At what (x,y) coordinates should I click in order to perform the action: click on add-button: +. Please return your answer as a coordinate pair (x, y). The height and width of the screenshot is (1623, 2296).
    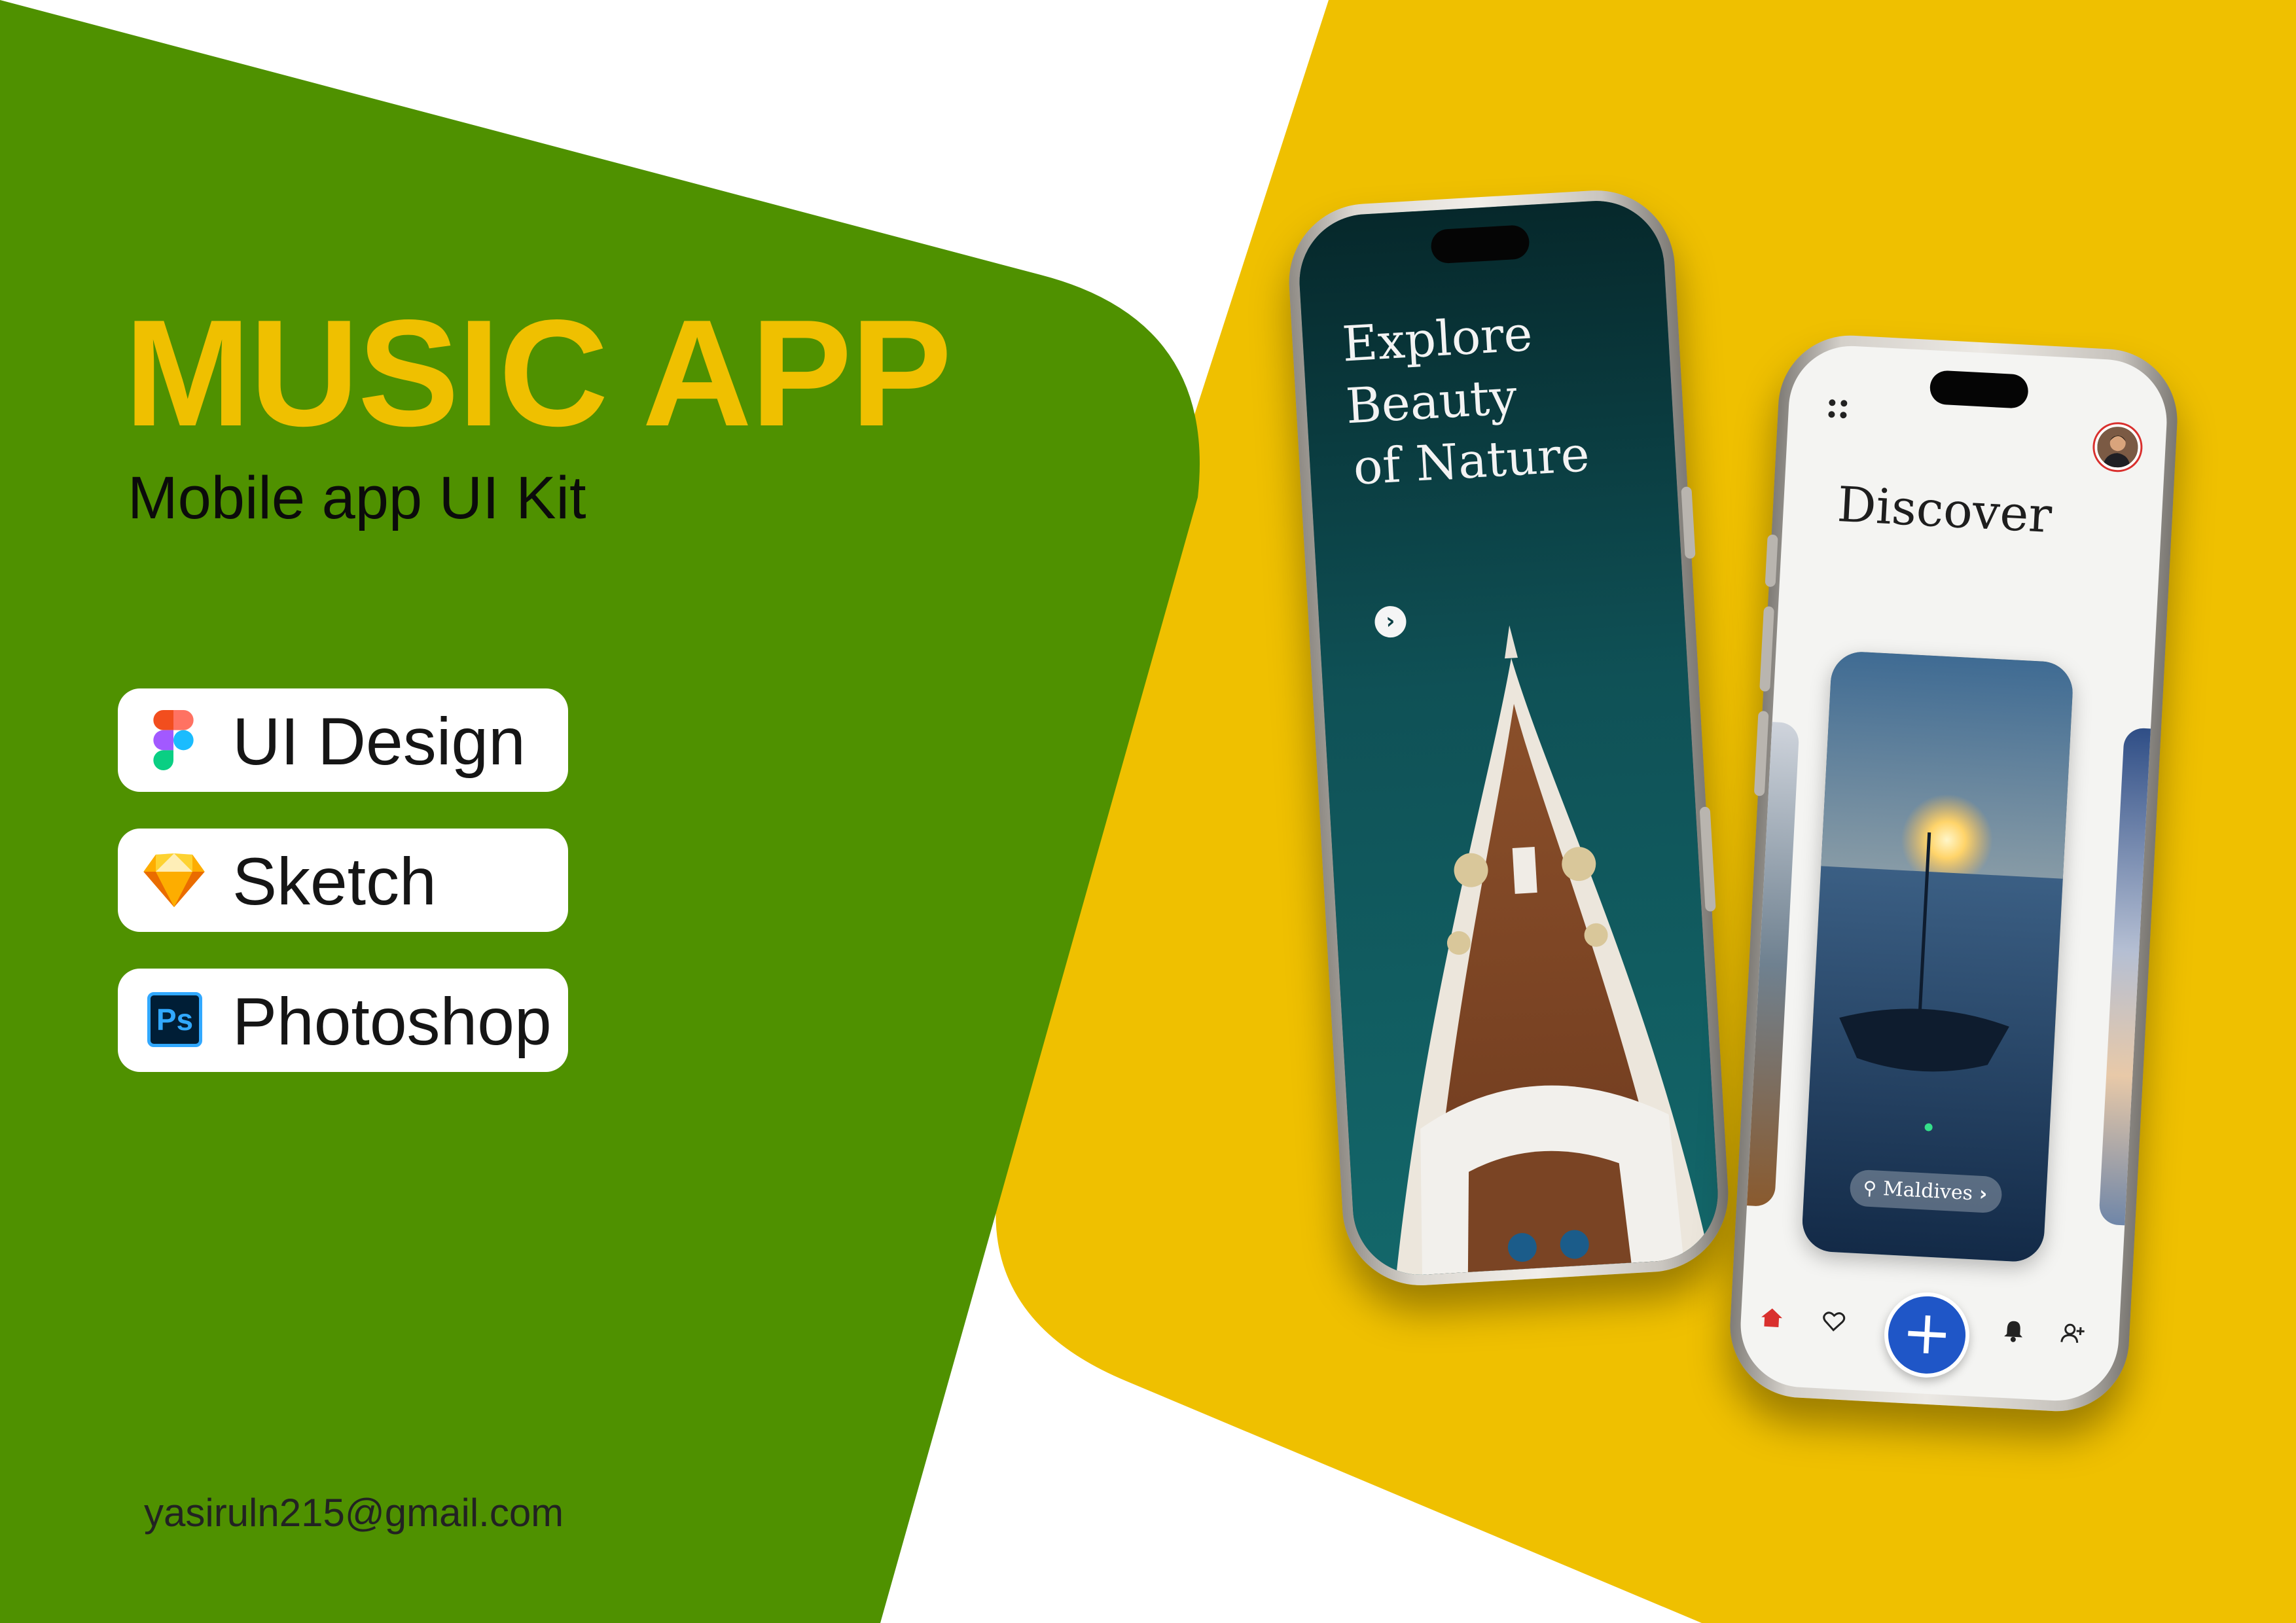
    Looking at the image, I should click on (1927, 1335).